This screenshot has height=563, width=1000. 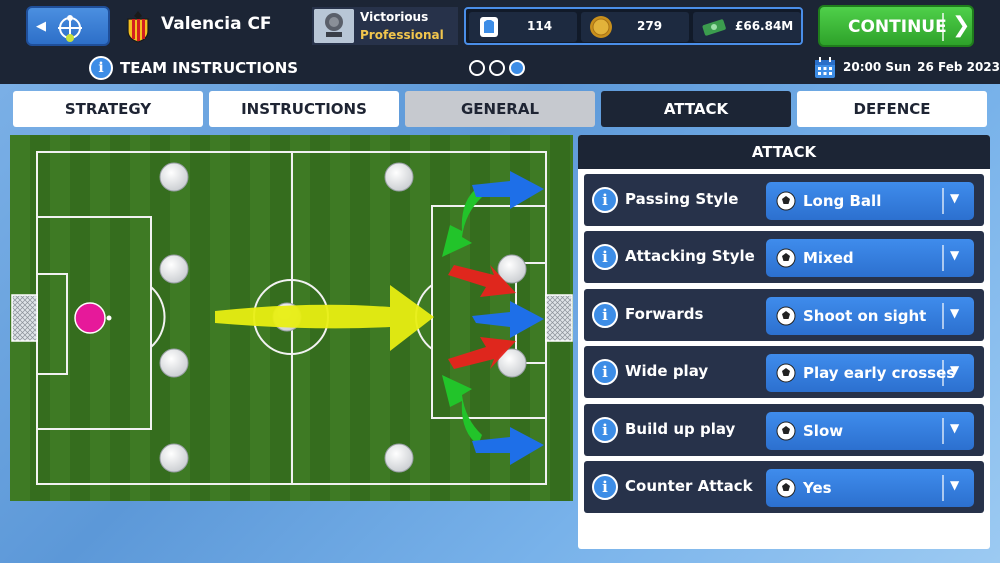 I want to click on setting-row-forwards: i Forwards Shoot on sight ▼, so click(x=784, y=315).